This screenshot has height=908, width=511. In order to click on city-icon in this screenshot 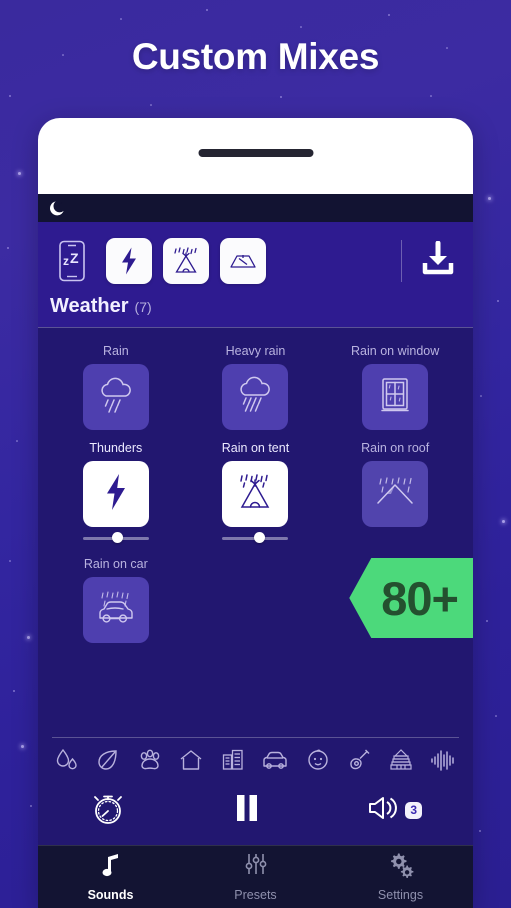, I will do `click(233, 760)`.